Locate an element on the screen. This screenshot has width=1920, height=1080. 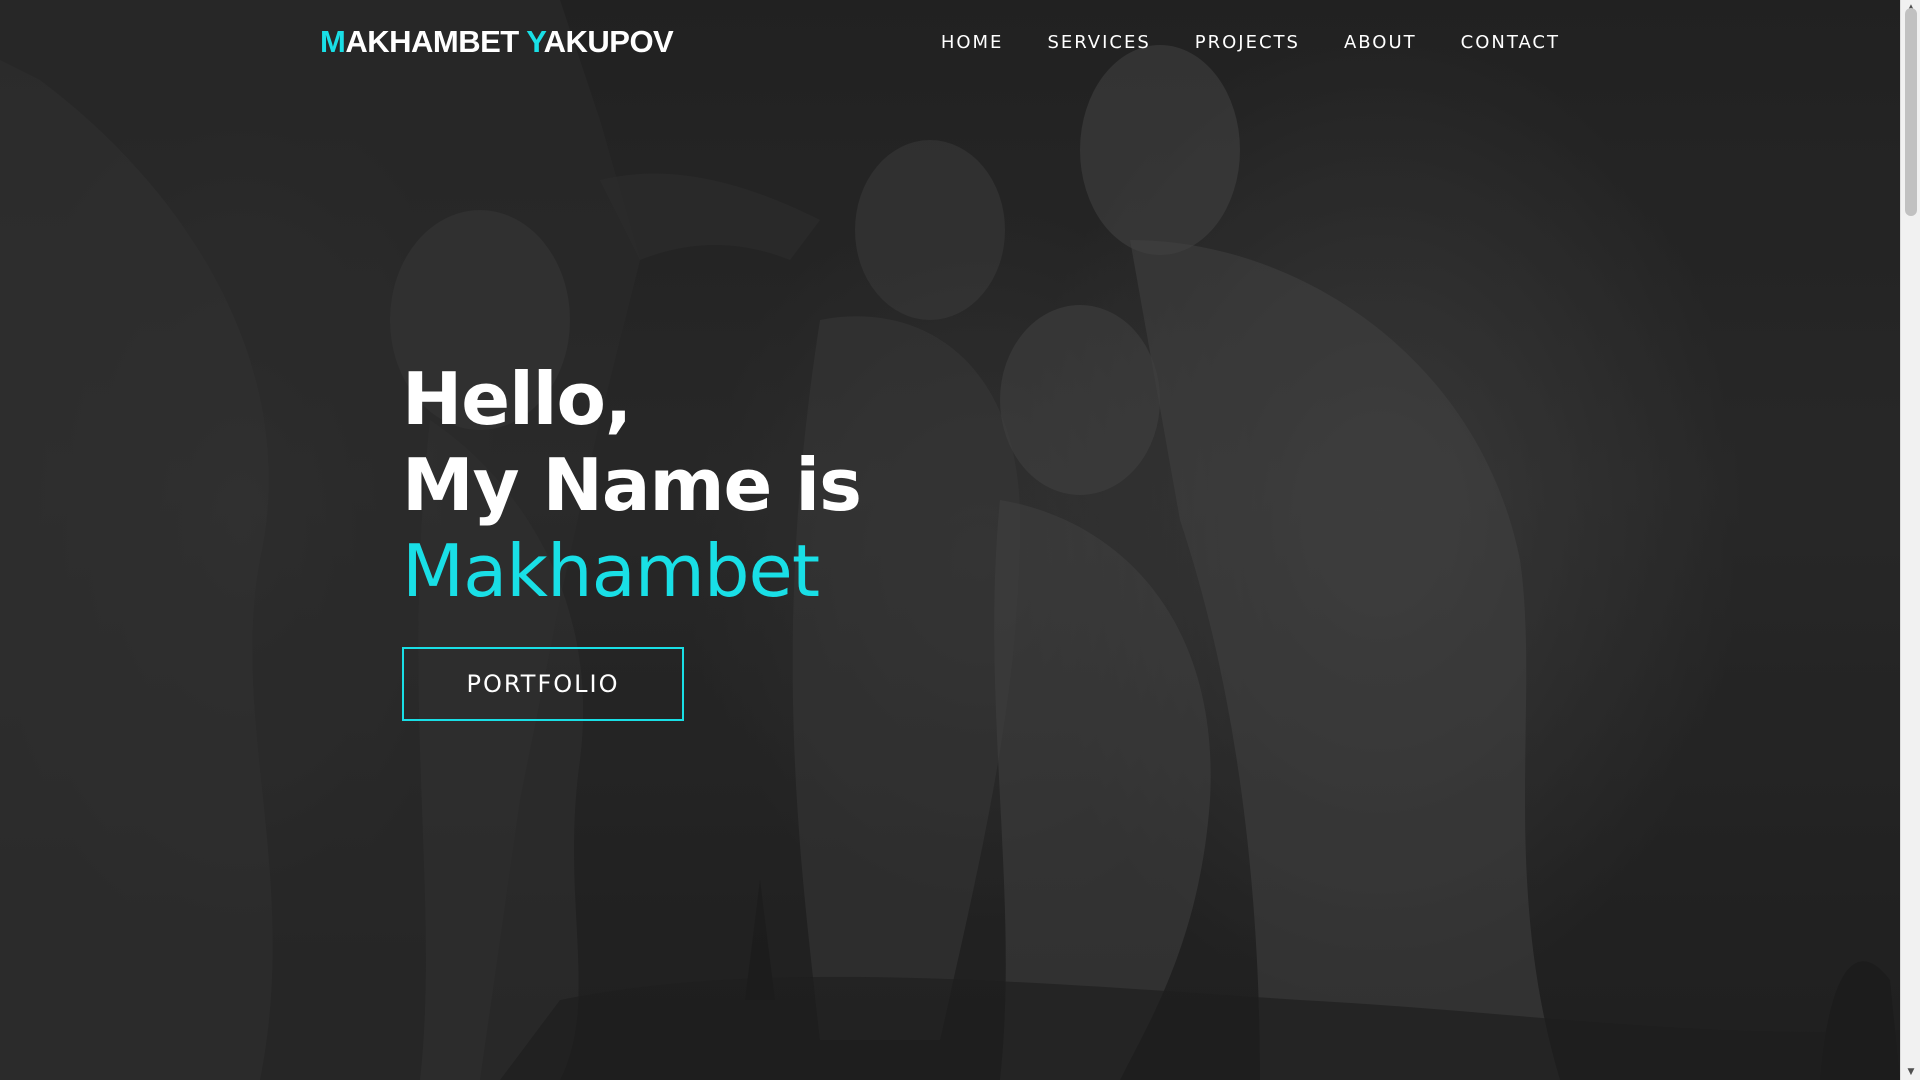
scroll-down-arrow-icon: ▼ is located at coordinates (1910, 1072).